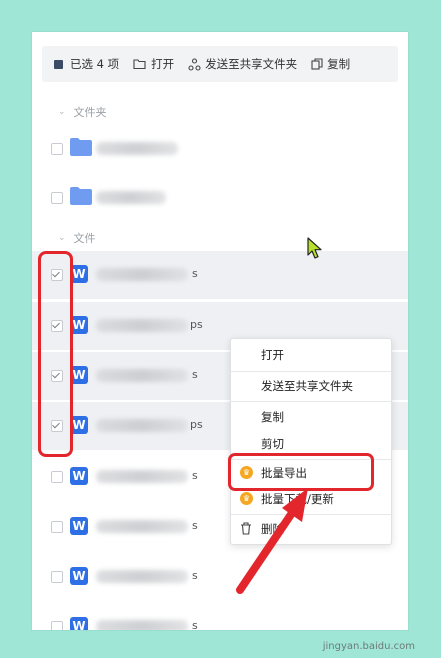 The image size is (441, 658). What do you see at coordinates (90, 112) in the screenshot?
I see `folders-section-label: 文件夹` at bounding box center [90, 112].